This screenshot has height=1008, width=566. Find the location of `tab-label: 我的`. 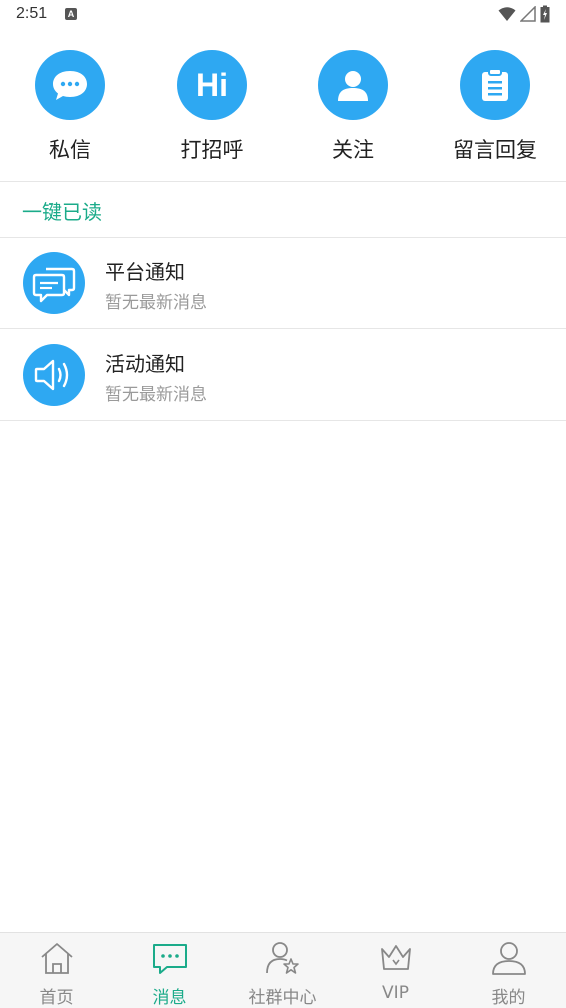

tab-label: 我的 is located at coordinates (508, 998).